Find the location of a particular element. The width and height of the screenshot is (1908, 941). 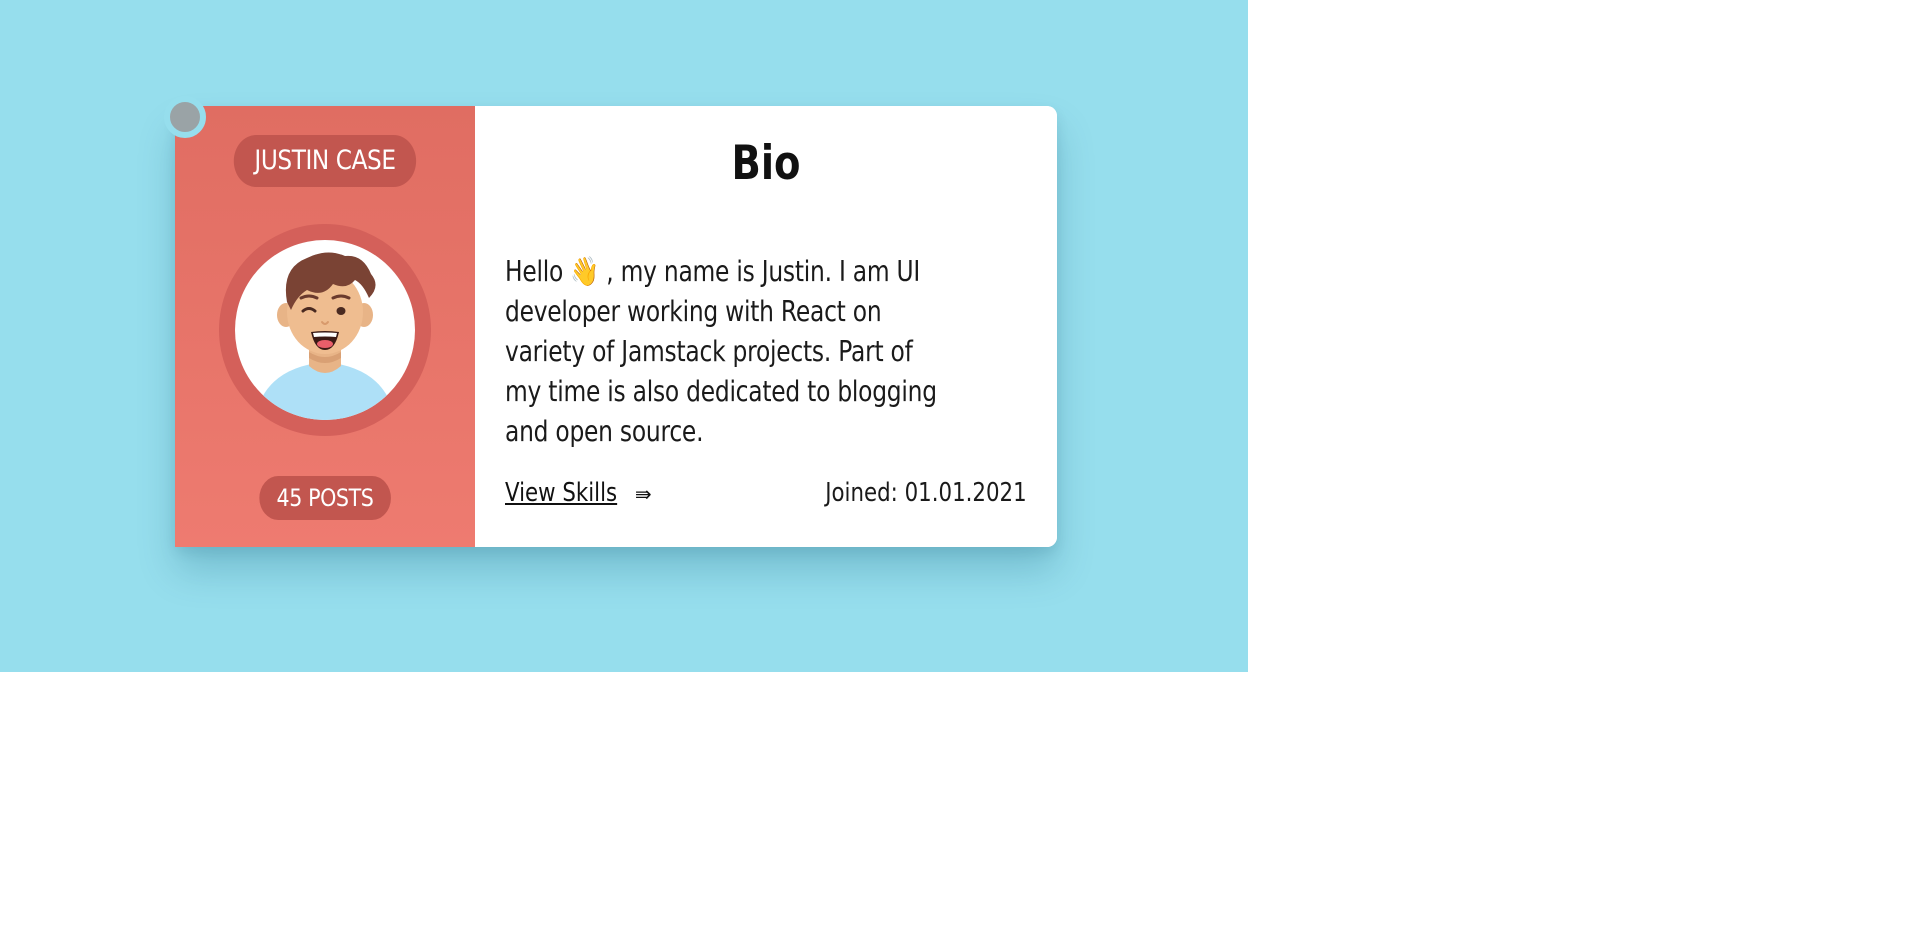

joined-date: Joined: 01.01.2021 is located at coordinates (926, 493).